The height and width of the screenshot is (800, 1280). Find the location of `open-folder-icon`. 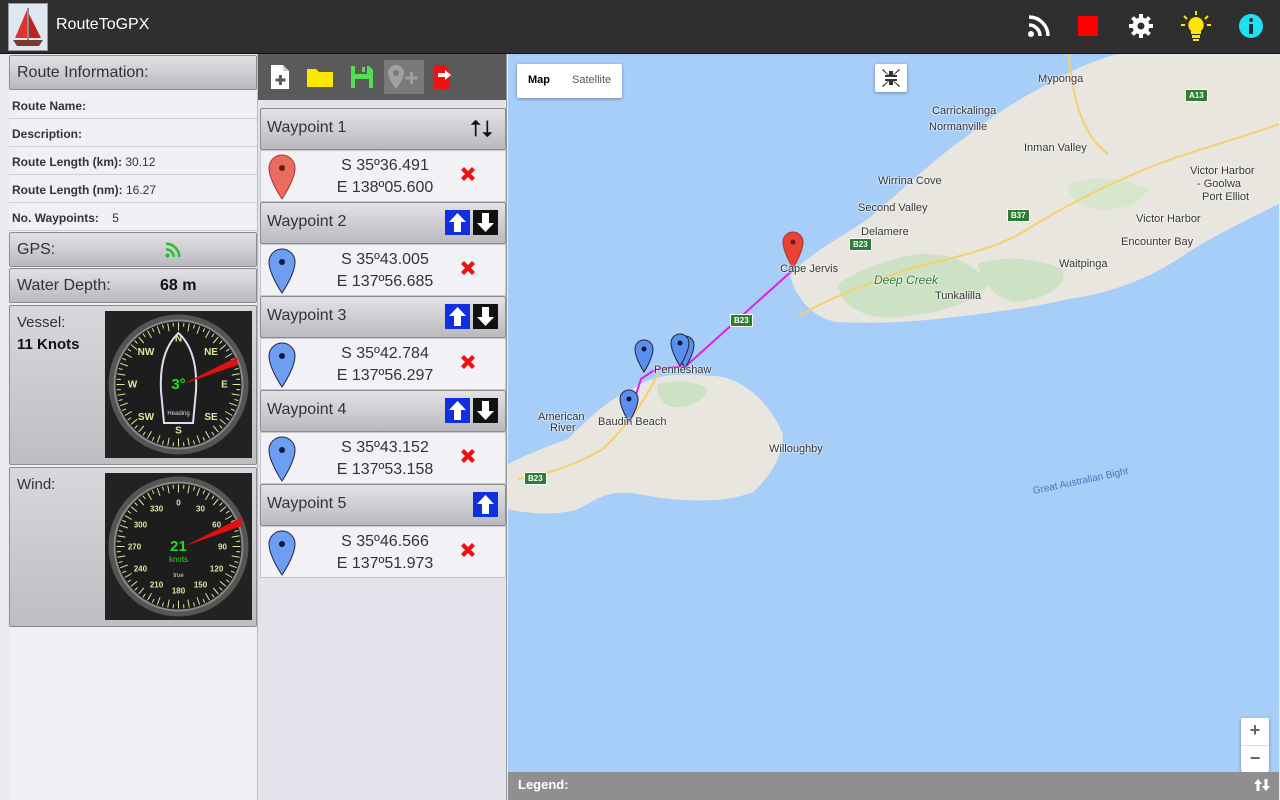

open-folder-icon is located at coordinates (320, 77).